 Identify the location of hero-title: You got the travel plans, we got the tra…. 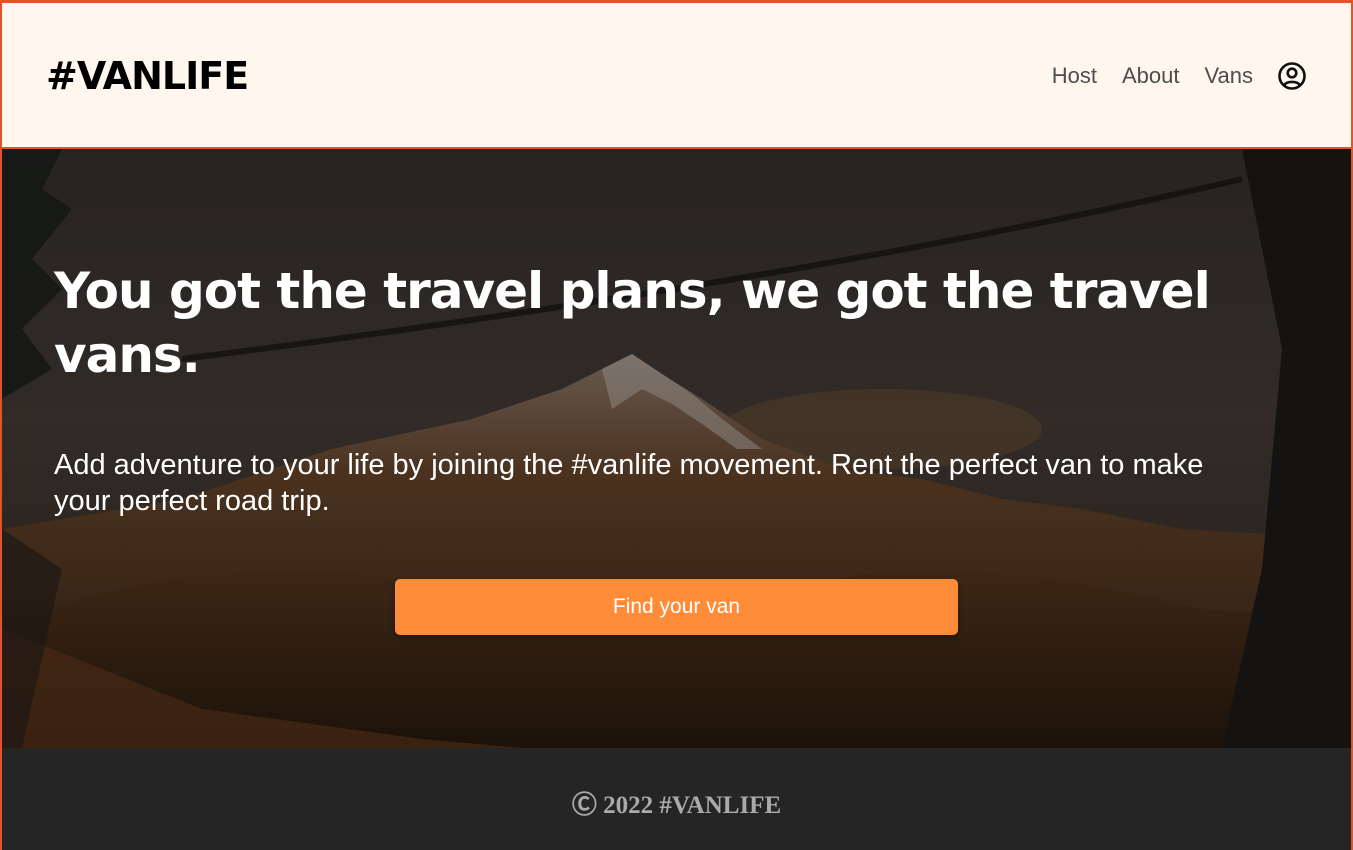
(632, 323).